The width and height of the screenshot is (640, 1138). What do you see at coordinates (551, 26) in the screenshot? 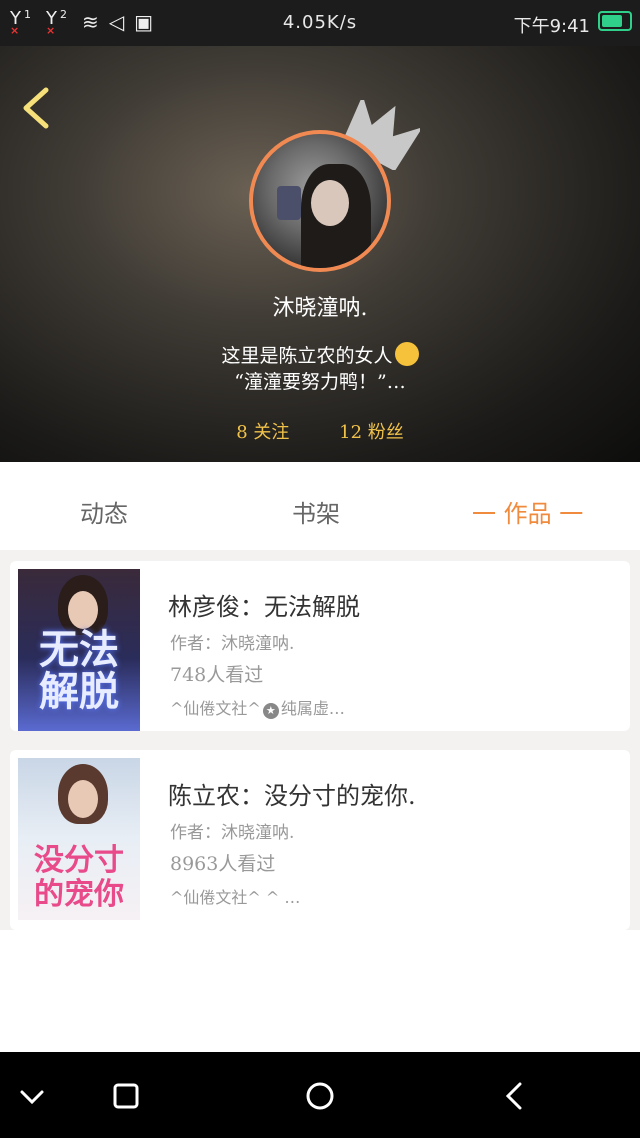
I see `clock: 下午9:41` at bounding box center [551, 26].